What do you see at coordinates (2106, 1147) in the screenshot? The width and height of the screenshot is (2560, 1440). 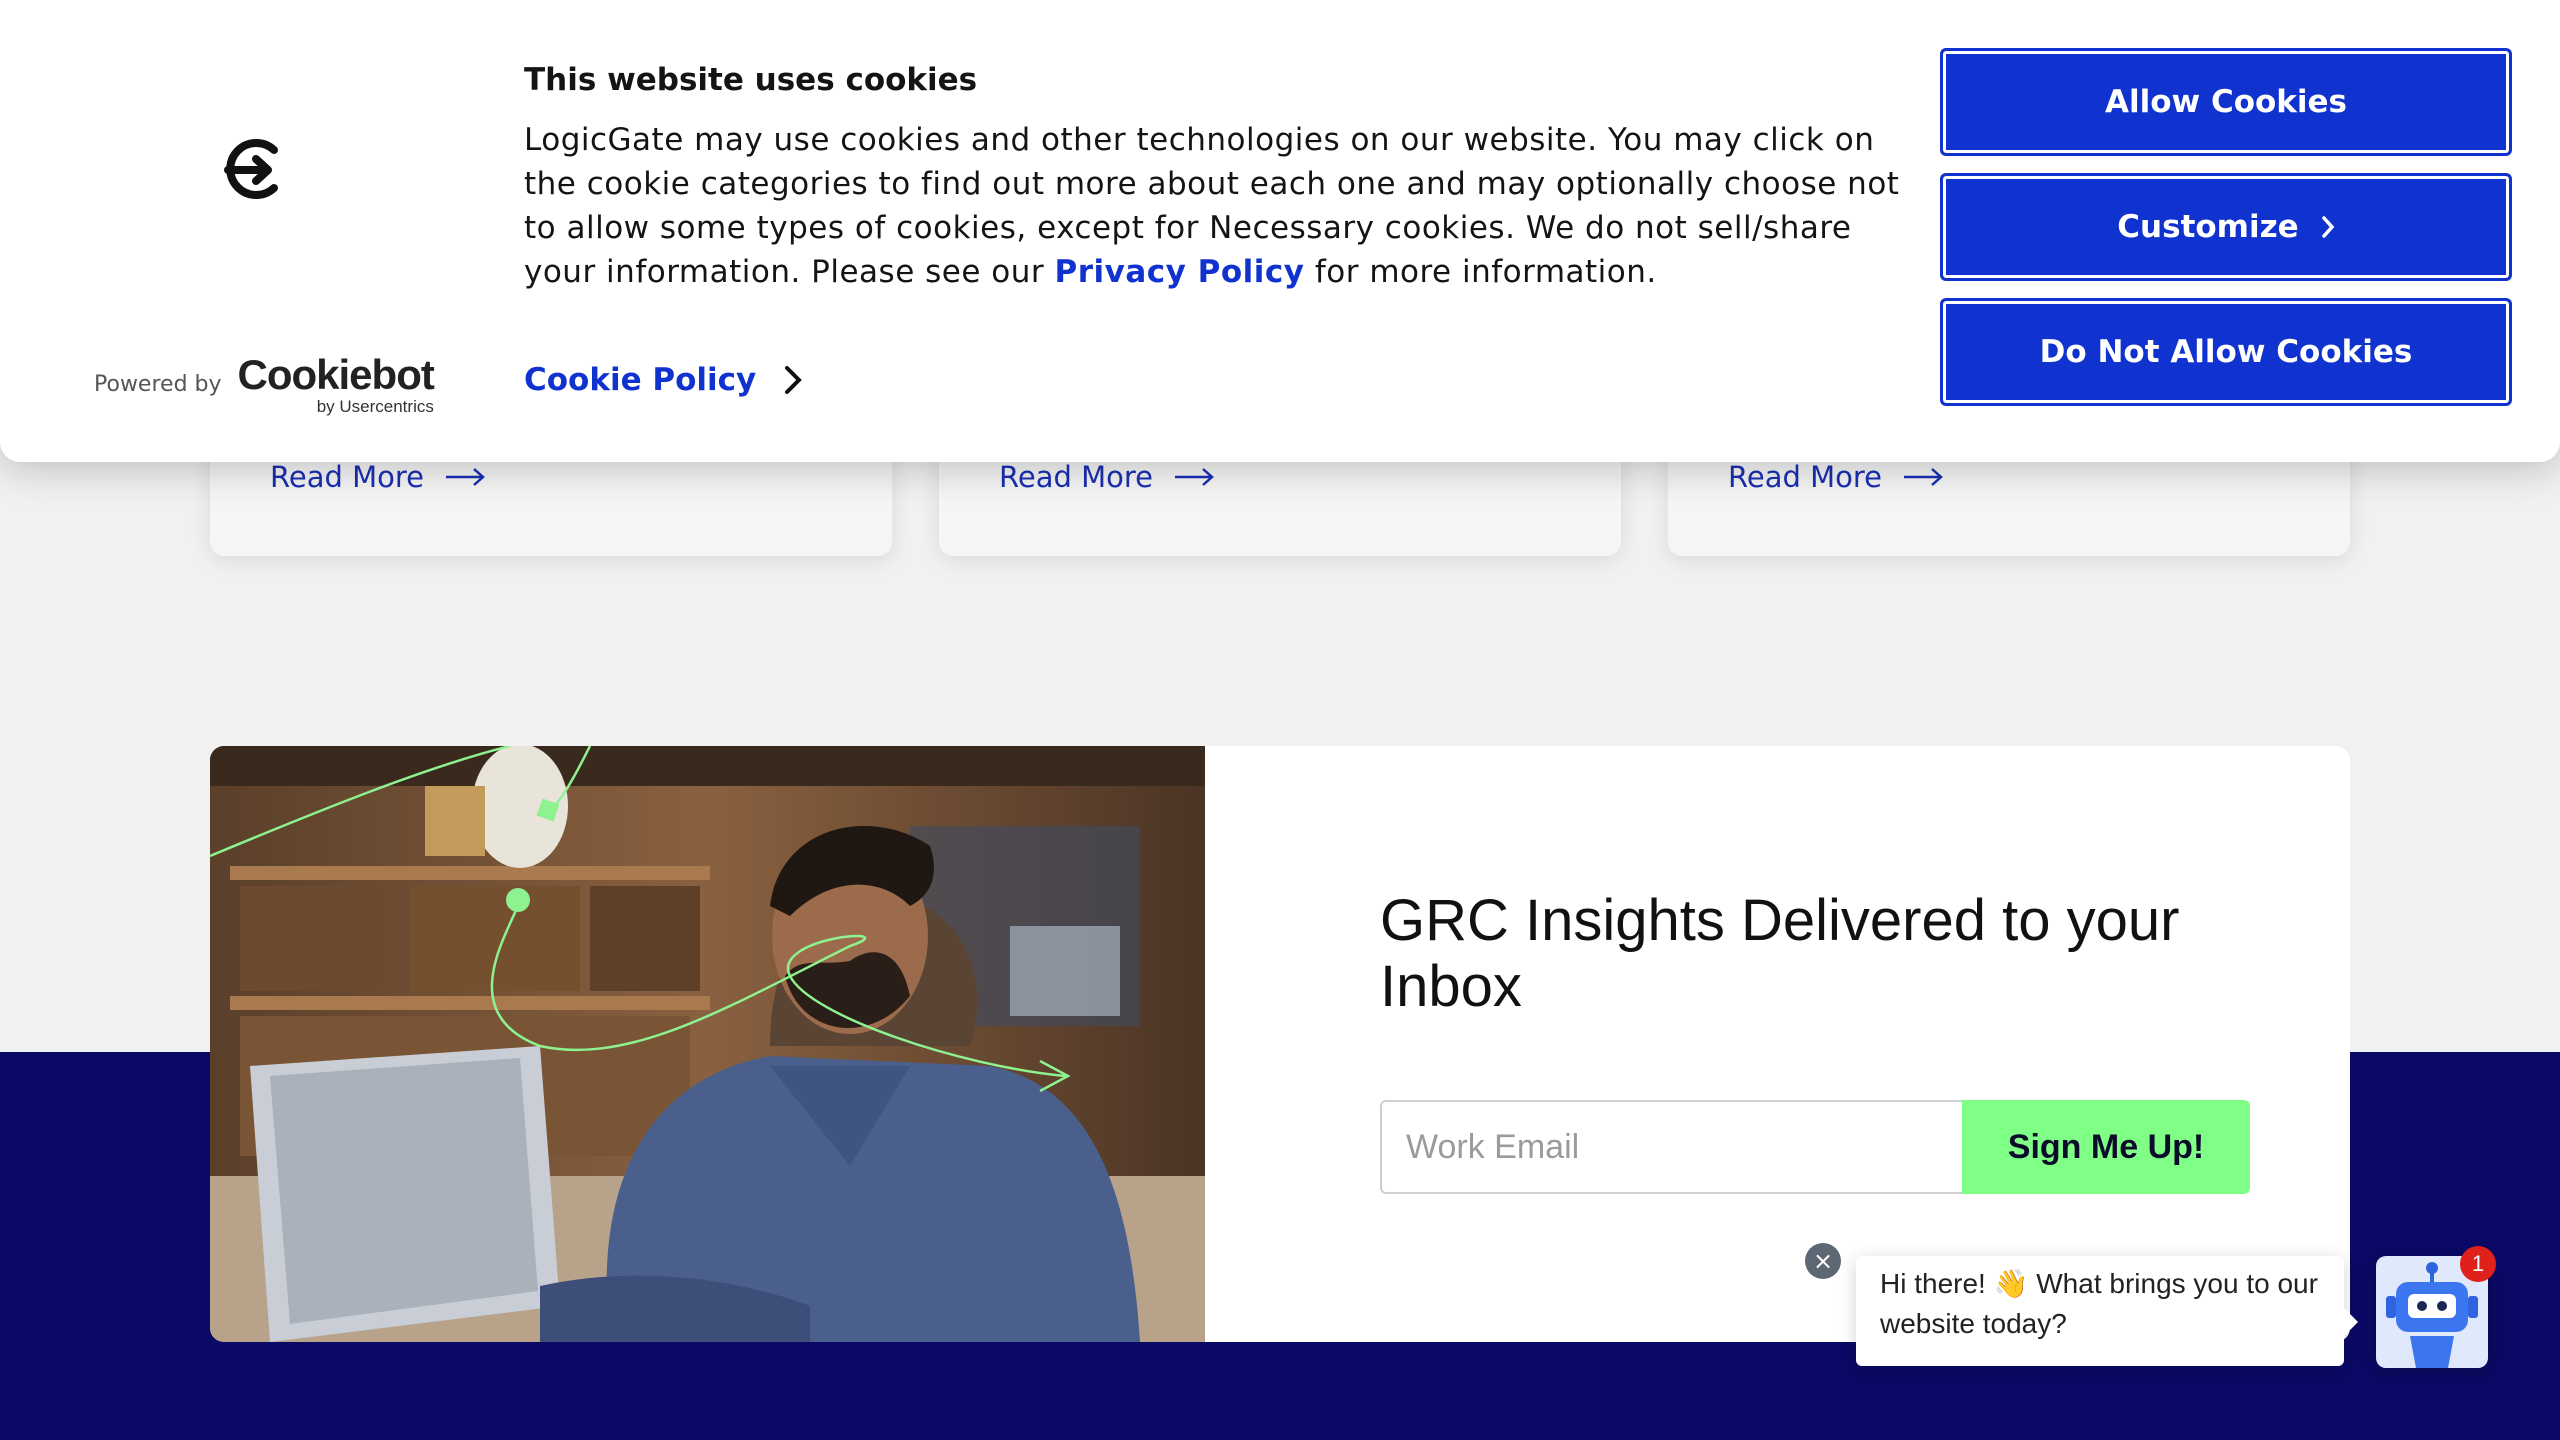 I see `sign-me-up-button: Sign Me Up!` at bounding box center [2106, 1147].